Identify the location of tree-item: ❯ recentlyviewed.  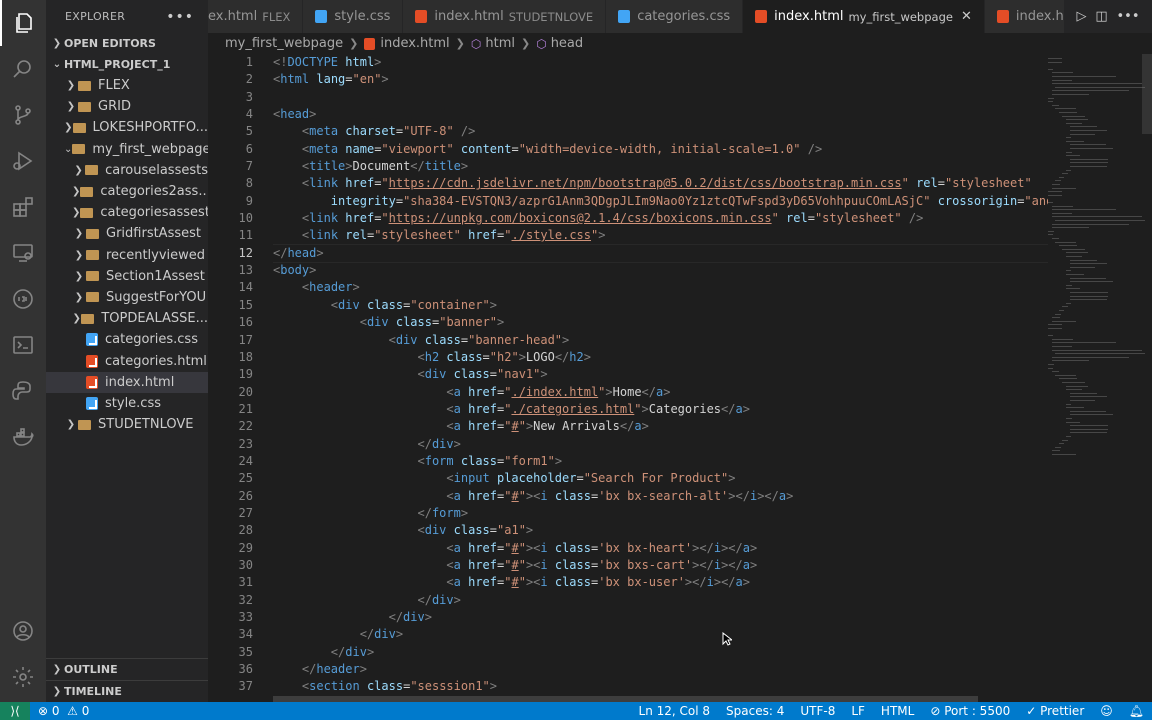
(127, 255).